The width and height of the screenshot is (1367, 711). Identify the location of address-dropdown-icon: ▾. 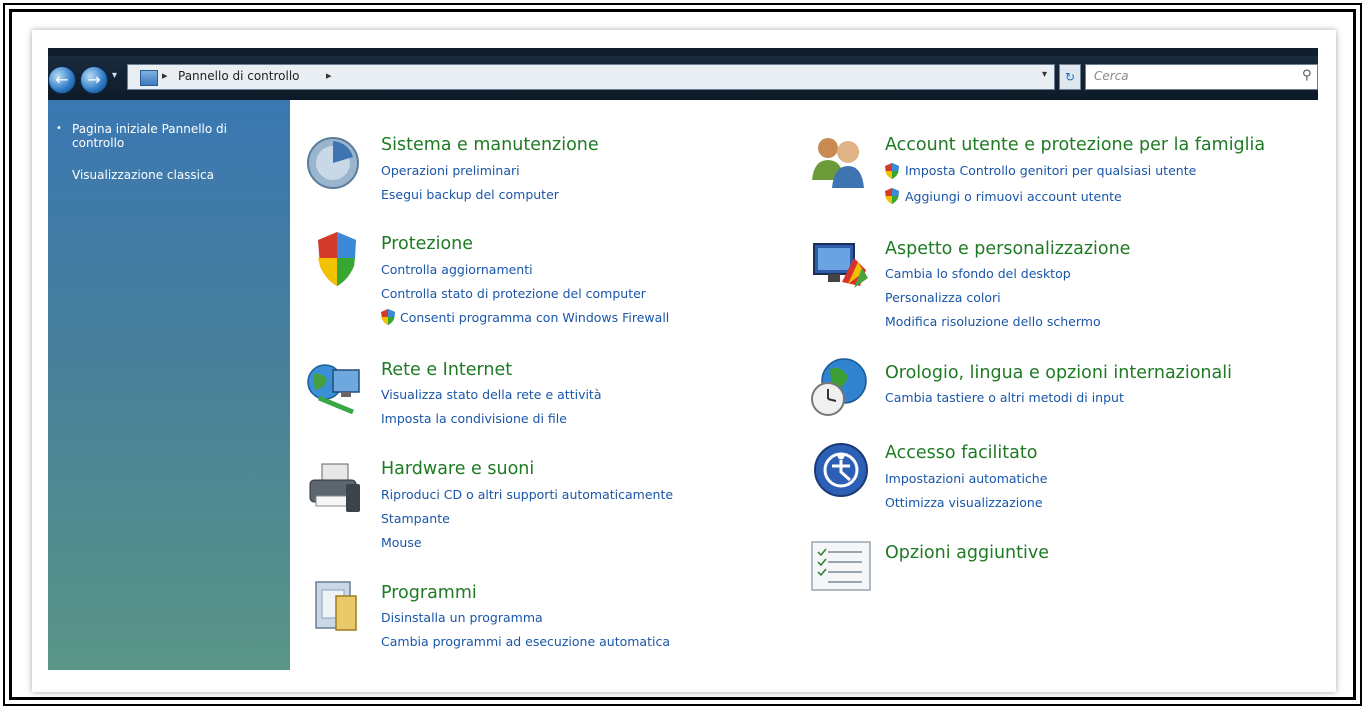
(1044, 74).